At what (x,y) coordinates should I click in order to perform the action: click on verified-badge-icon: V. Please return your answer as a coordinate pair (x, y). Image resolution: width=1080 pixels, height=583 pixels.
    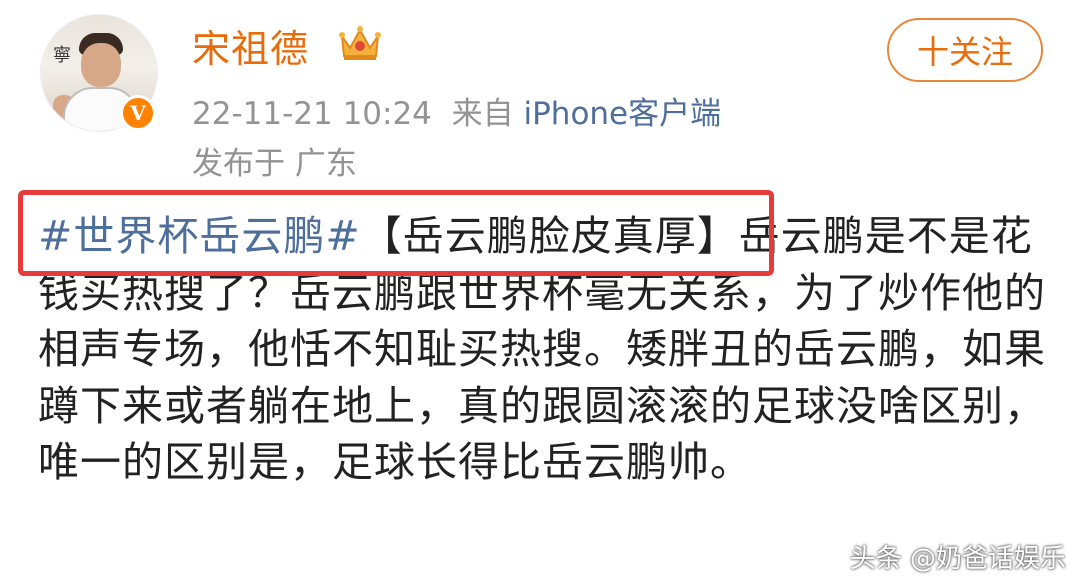
    Looking at the image, I should click on (138, 113).